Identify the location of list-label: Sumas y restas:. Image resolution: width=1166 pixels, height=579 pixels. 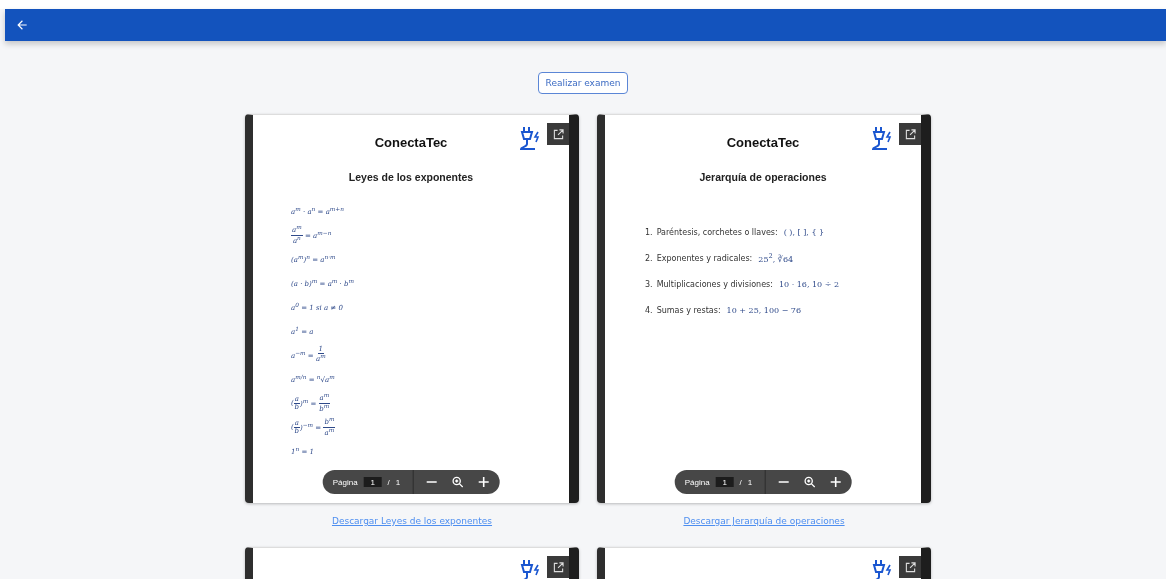
(688, 310).